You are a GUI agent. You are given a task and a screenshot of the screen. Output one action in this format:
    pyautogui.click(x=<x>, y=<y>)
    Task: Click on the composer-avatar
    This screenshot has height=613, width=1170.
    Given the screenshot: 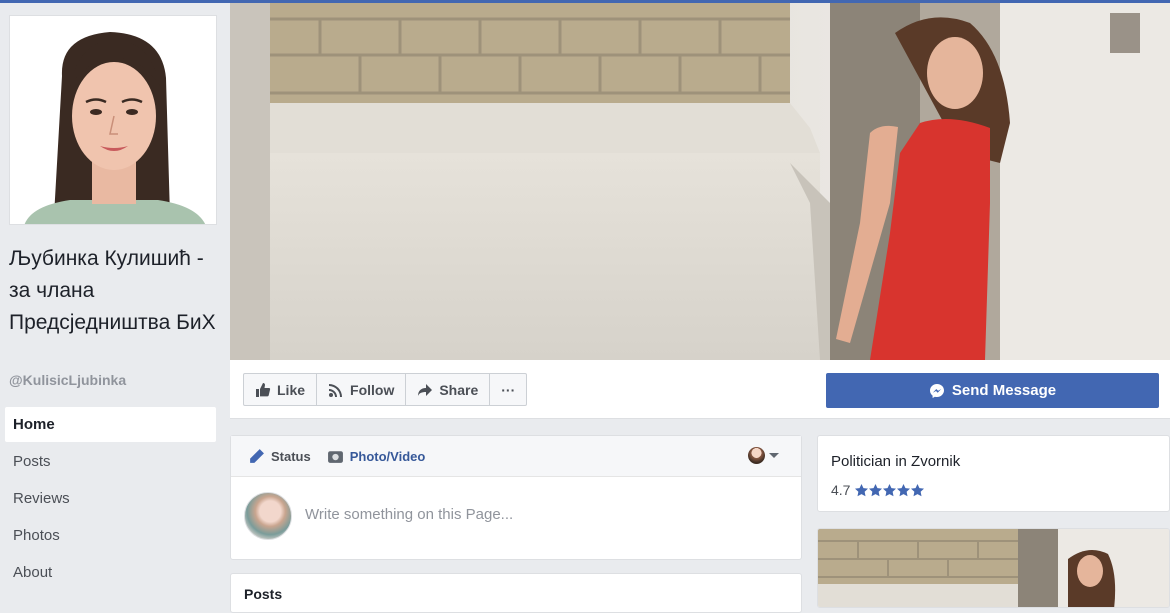 What is the action you would take?
    pyautogui.click(x=268, y=516)
    